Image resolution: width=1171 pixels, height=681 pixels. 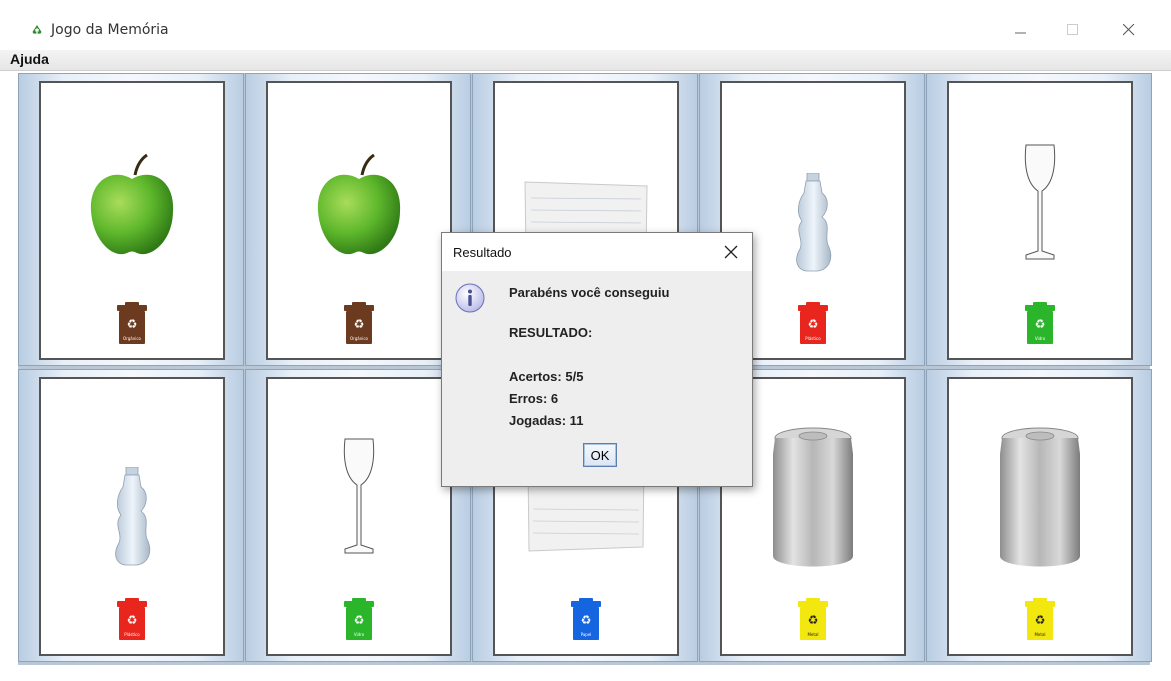 What do you see at coordinates (585, 60) in the screenshot?
I see `menu-bar: Ajuda` at bounding box center [585, 60].